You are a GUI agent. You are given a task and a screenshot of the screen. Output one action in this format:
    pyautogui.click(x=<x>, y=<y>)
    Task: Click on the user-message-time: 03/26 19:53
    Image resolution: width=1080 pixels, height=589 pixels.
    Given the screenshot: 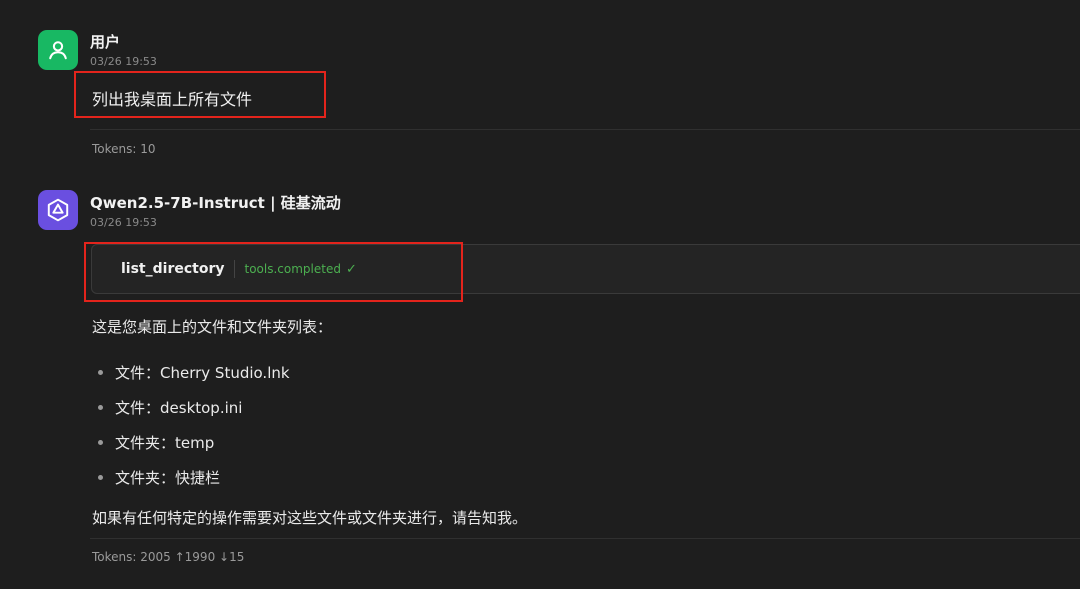 What is the action you would take?
    pyautogui.click(x=123, y=61)
    